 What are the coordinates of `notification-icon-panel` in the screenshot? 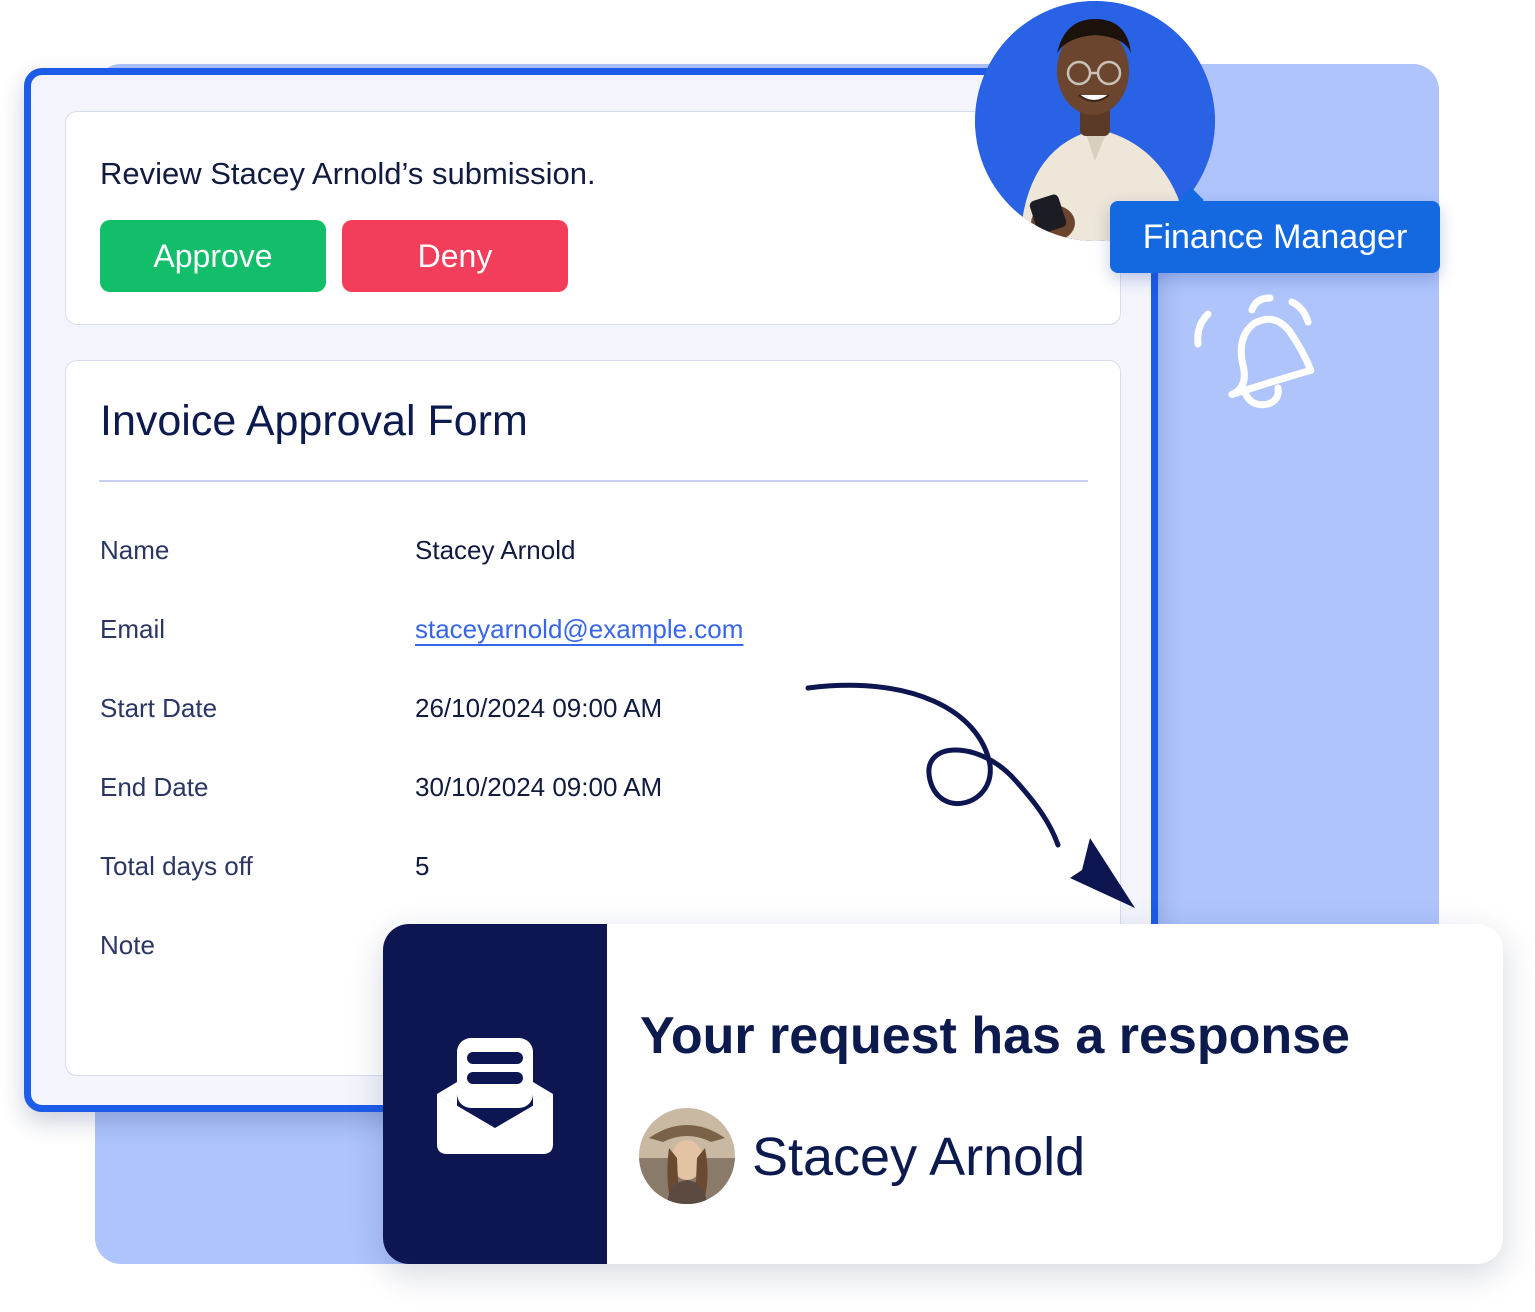 It's located at (495, 1094).